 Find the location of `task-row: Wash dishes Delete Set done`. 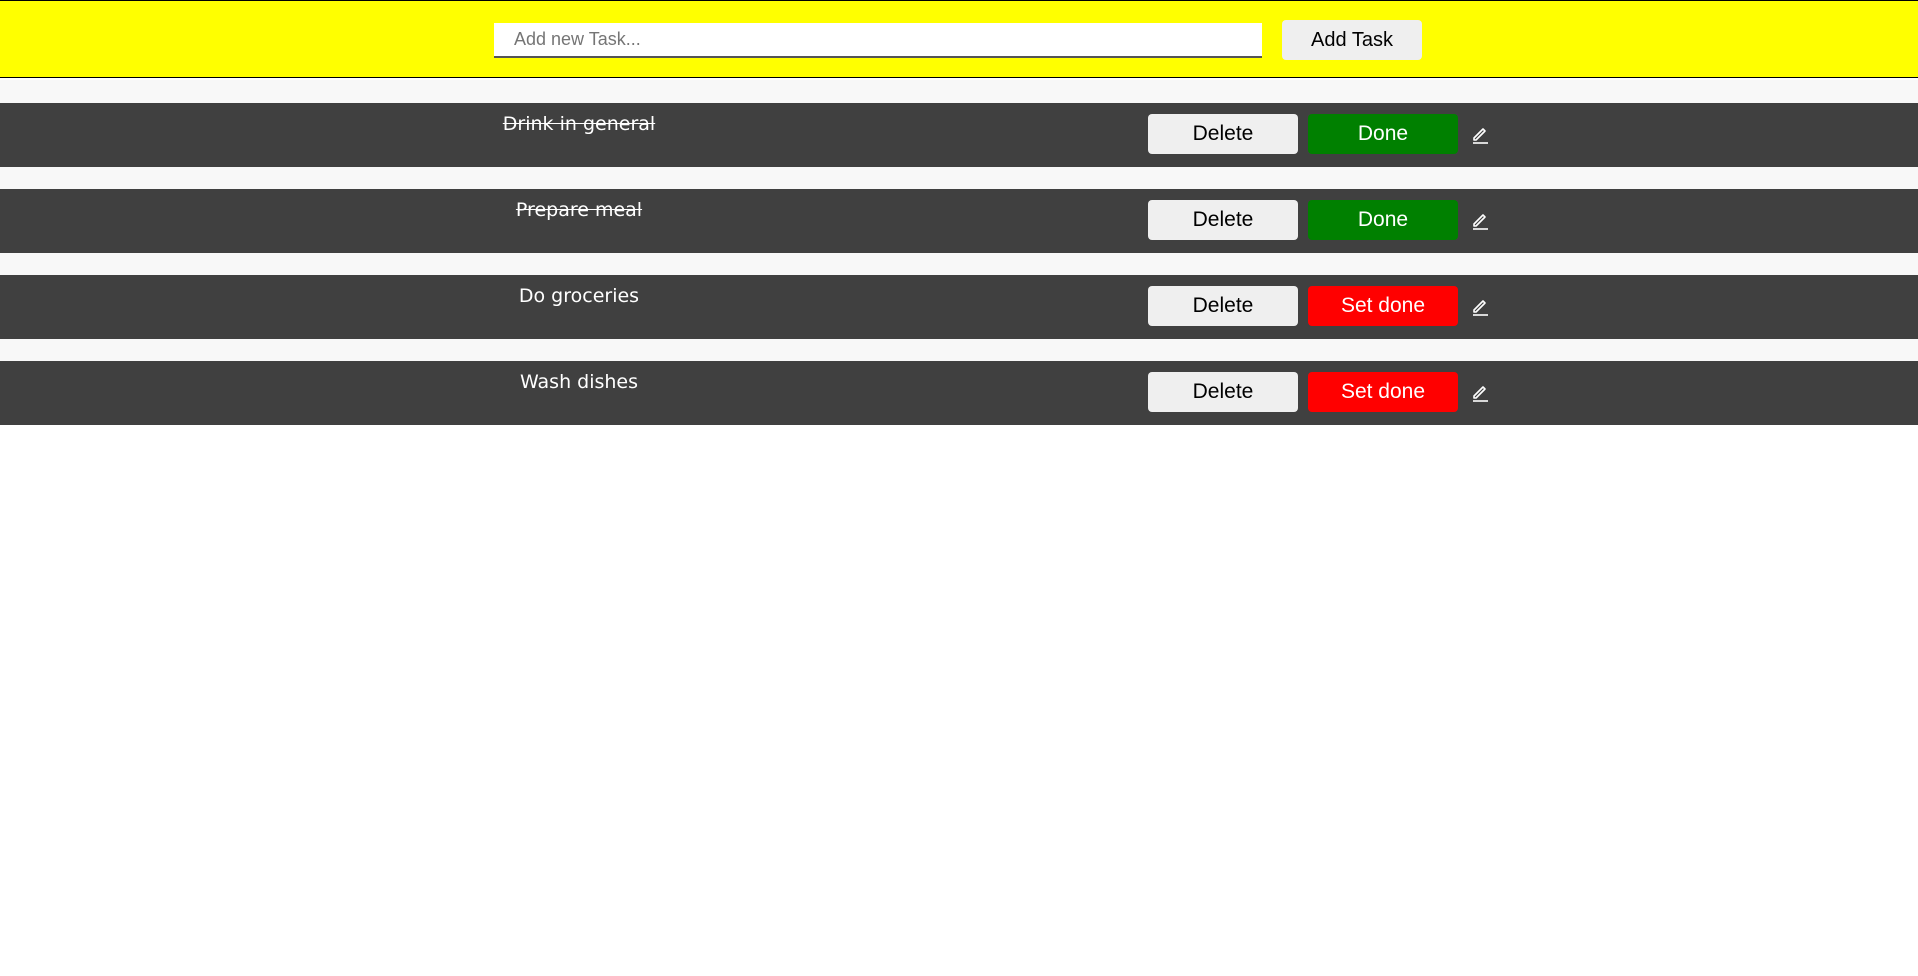

task-row: Wash dishes Delete Set done is located at coordinates (959, 393).